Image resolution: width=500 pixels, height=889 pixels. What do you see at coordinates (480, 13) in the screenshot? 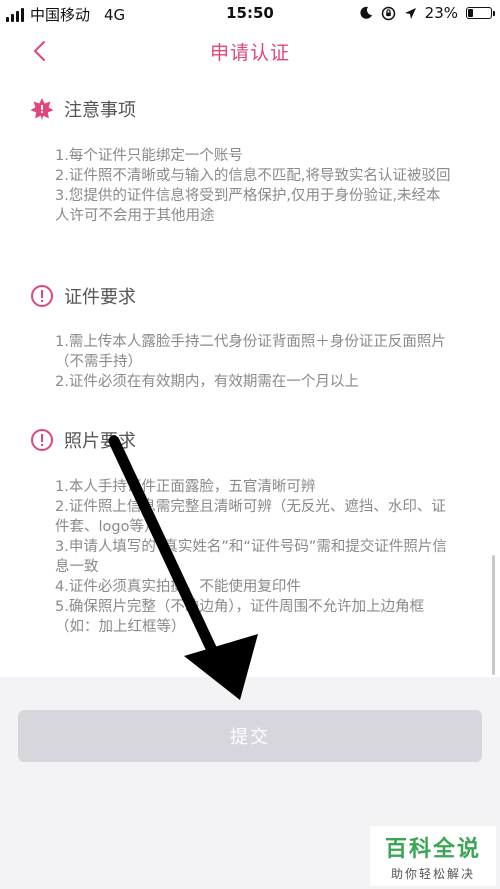
I see `battery-icon` at bounding box center [480, 13].